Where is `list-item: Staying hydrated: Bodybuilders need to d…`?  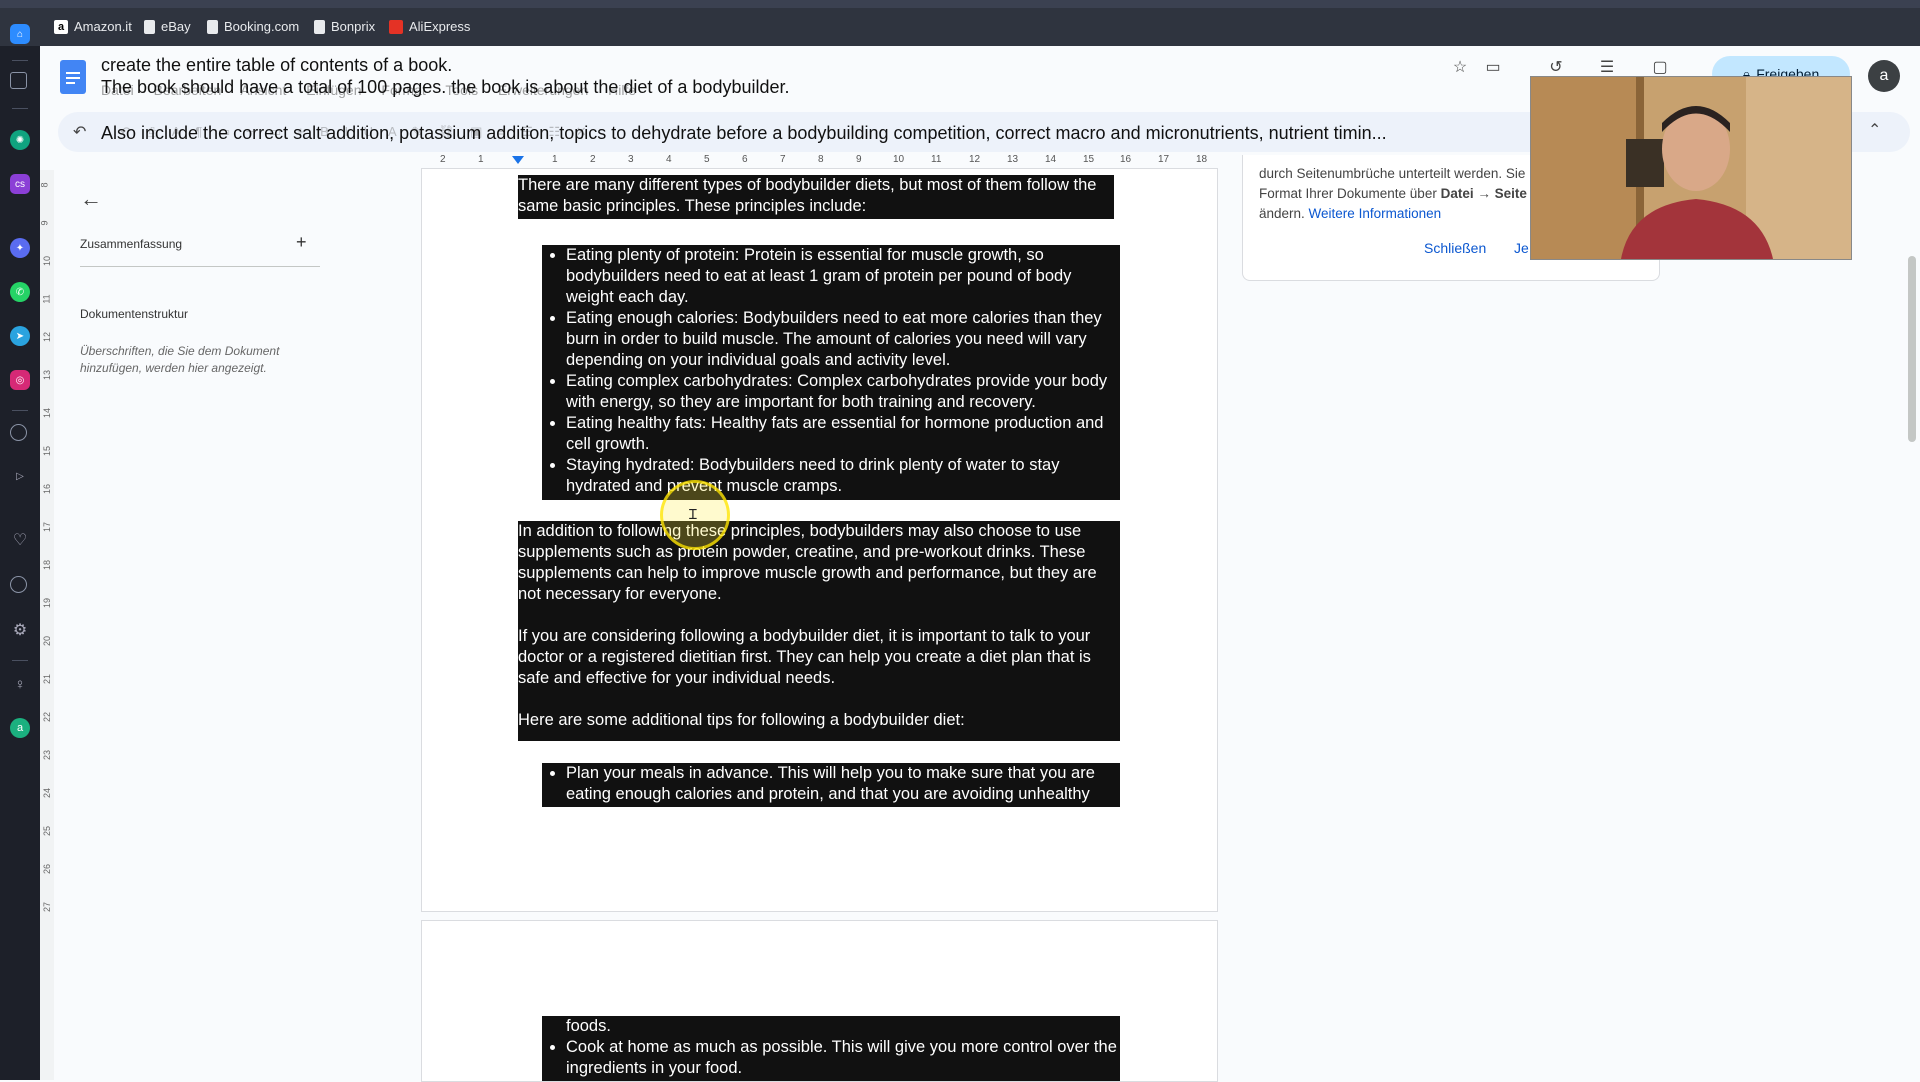
list-item: Staying hydrated: Bodybuilders need to d… is located at coordinates (843, 476).